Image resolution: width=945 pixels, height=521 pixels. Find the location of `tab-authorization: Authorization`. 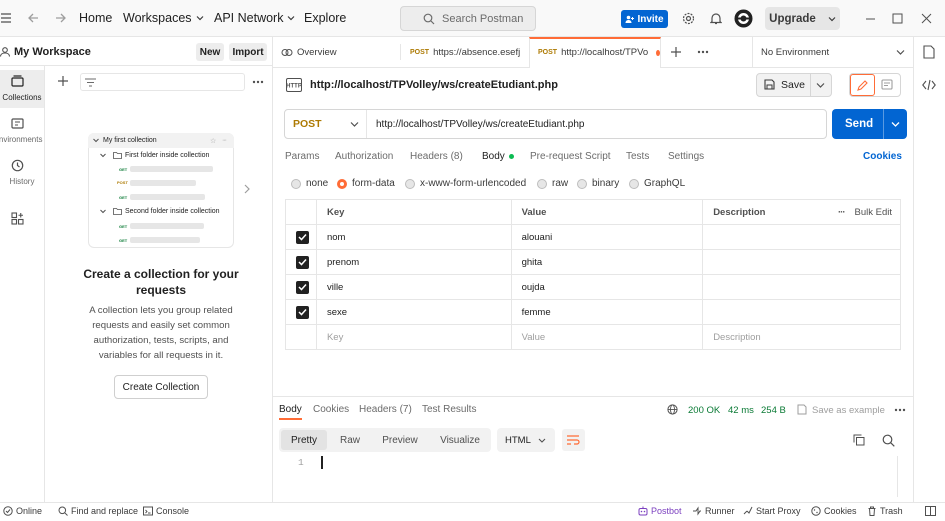

tab-authorization: Authorization is located at coordinates (364, 156).